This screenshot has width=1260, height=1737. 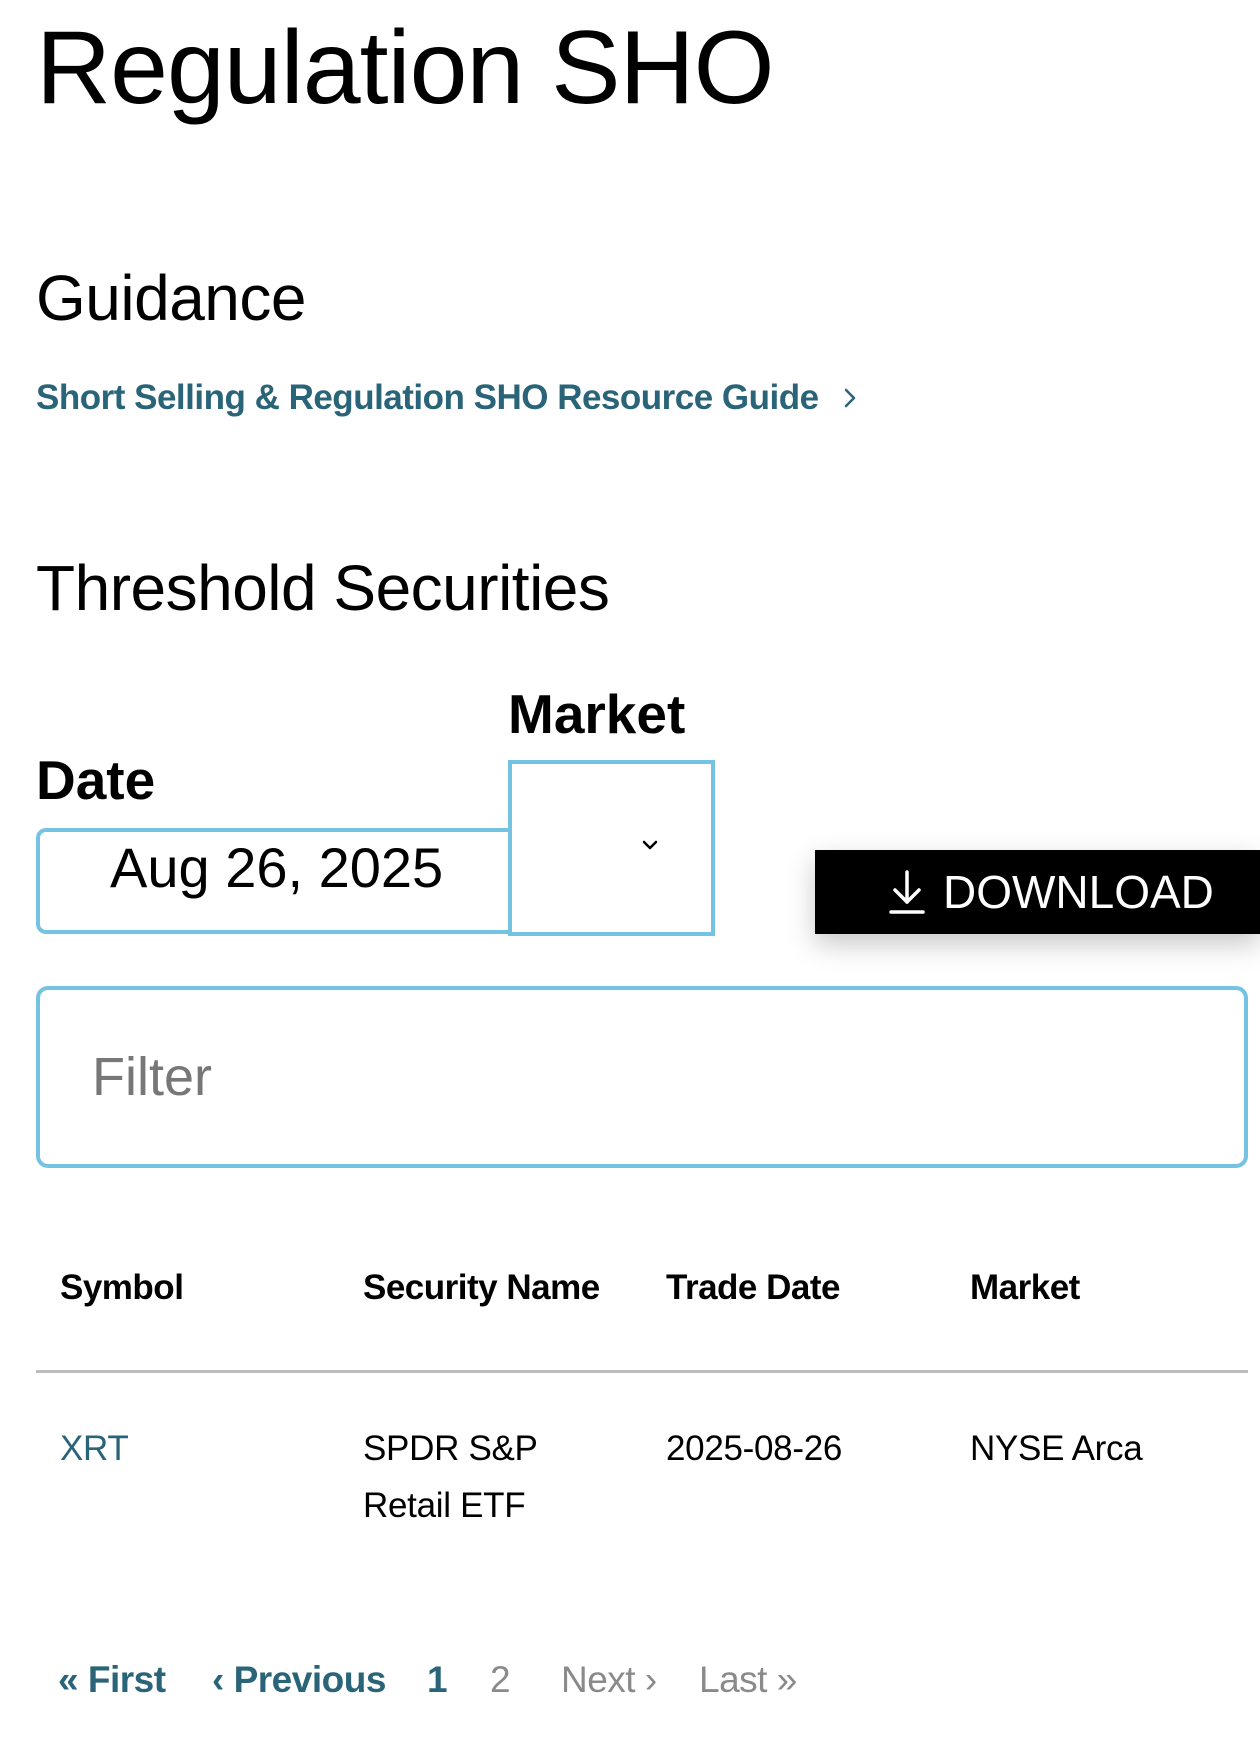 I want to click on threshold-securities-heading: Threshold Securities, so click(x=323, y=588).